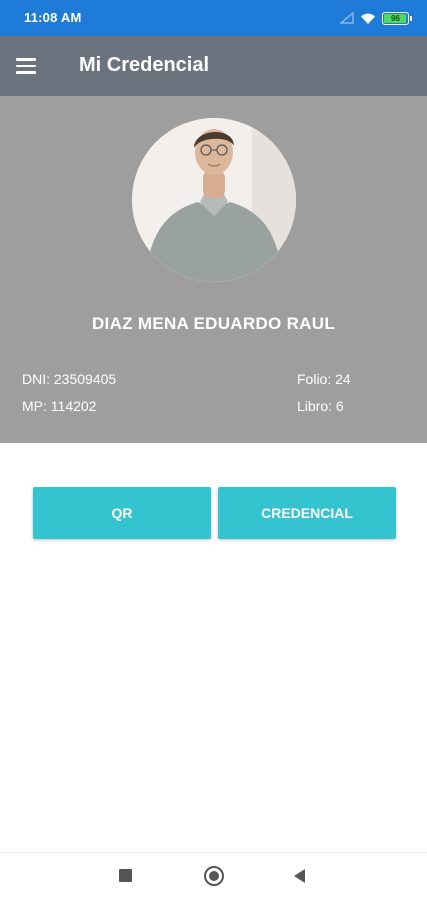 The height and width of the screenshot is (900, 427). I want to click on avatar, so click(214, 200).